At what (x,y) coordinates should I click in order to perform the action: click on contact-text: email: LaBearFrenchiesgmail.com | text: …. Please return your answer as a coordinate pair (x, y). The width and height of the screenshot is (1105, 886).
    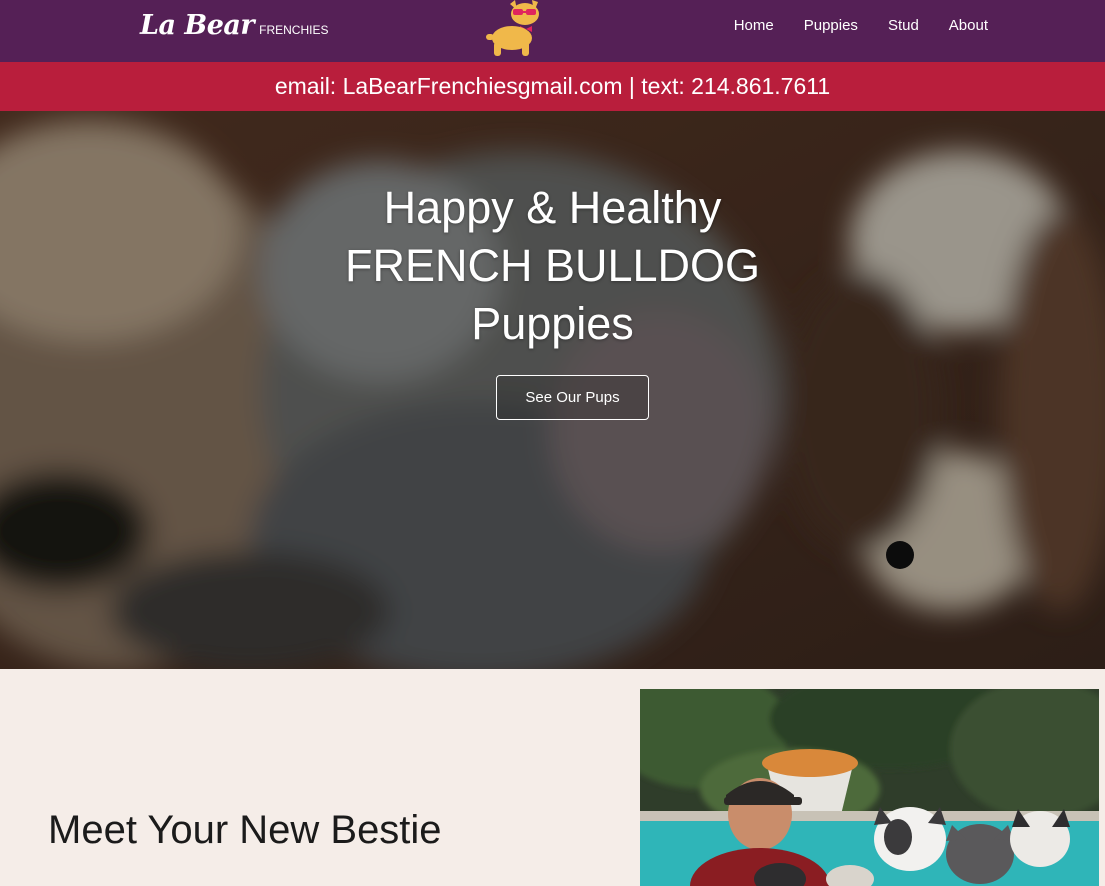
    Looking at the image, I should click on (552, 86).